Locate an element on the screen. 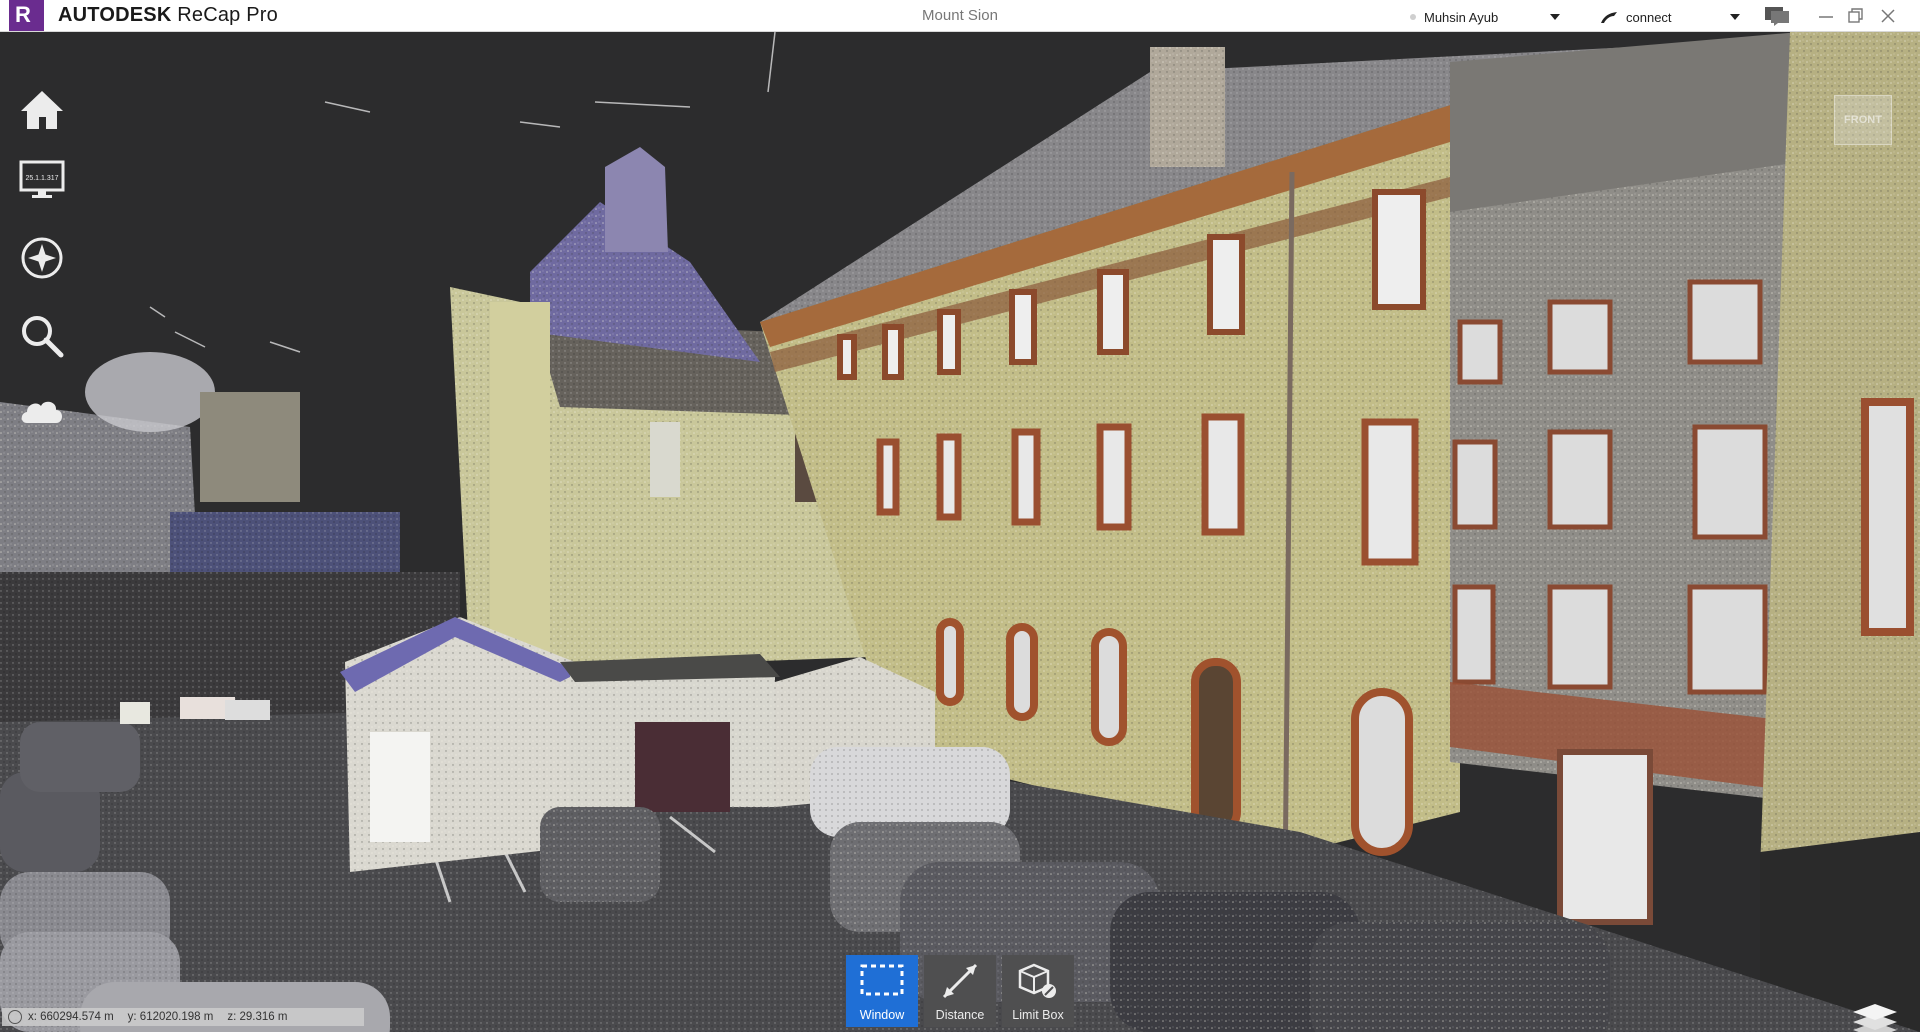  coord-z: z: 29.316 m is located at coordinates (257, 1017).